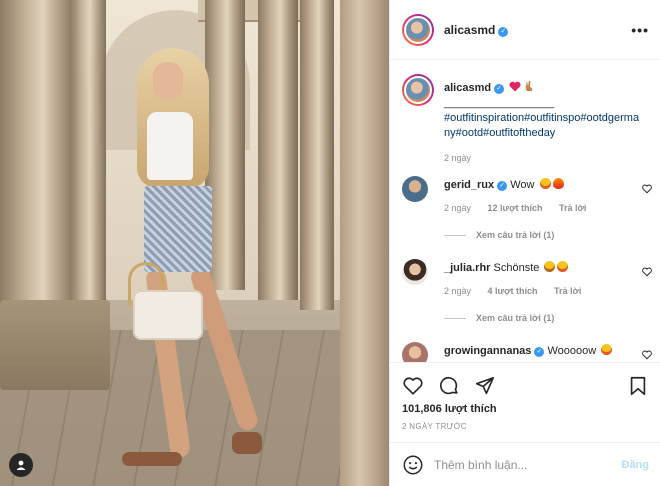 The height and width of the screenshot is (486, 660). Describe the element at coordinates (413, 465) in the screenshot. I see `emoji-smiley-icon` at that location.